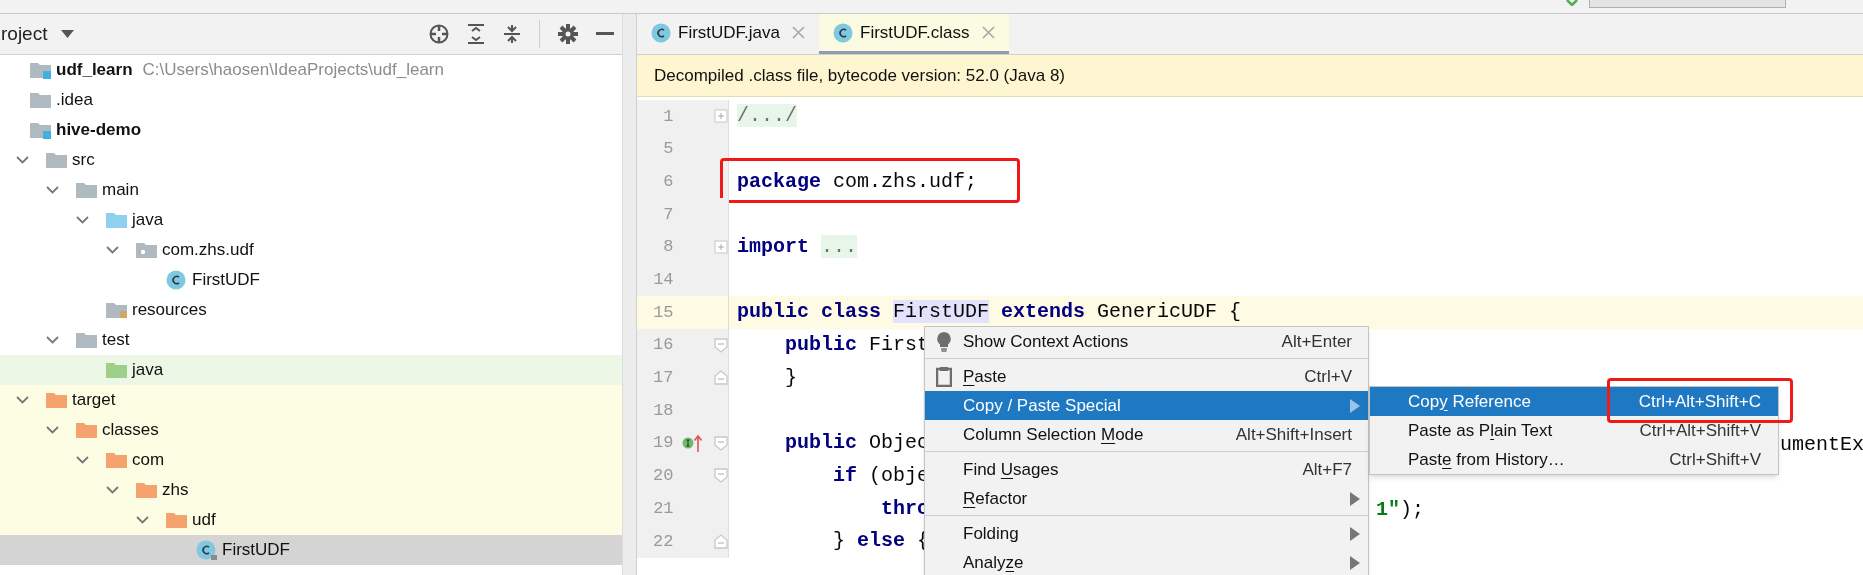 This screenshot has width=1863, height=575. Describe the element at coordinates (1146, 498) in the screenshot. I see `menu-item: Refactor` at that location.